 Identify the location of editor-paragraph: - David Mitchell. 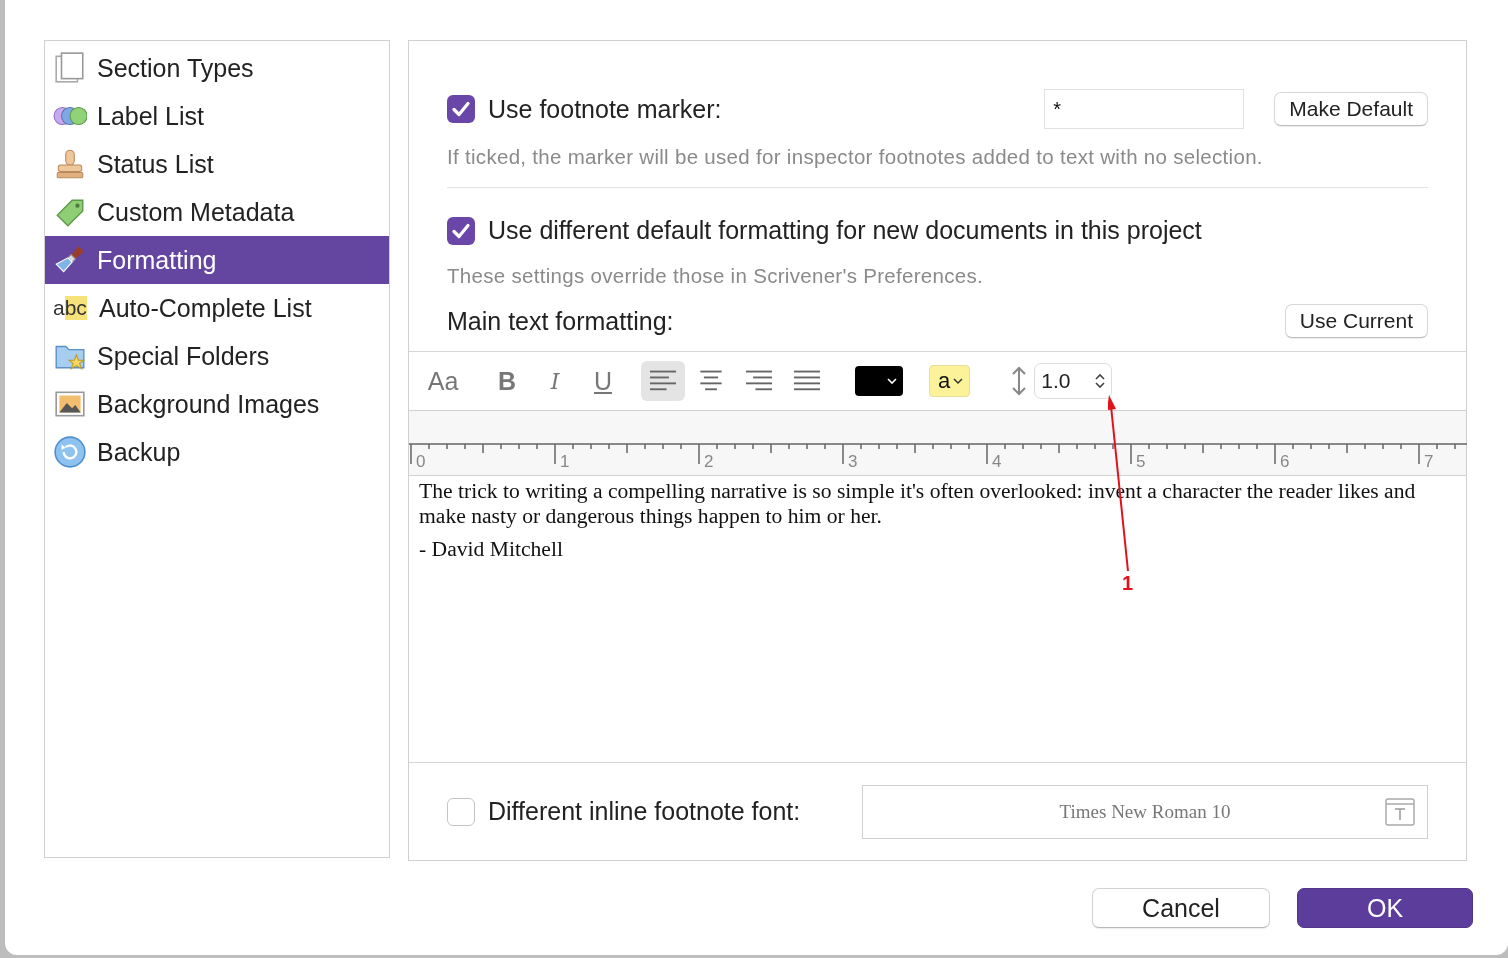
(491, 549).